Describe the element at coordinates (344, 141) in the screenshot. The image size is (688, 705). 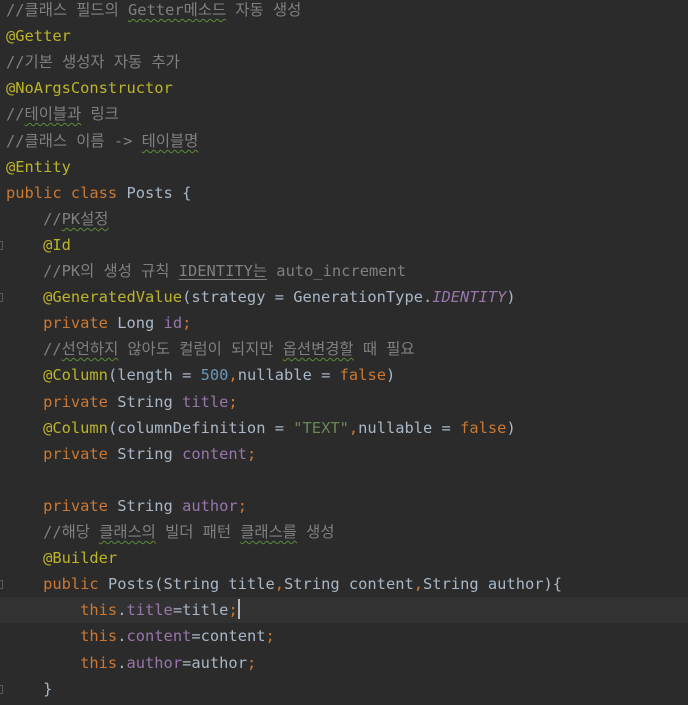
I see `code-line: //클래스 이름 -> 테이블명` at that location.